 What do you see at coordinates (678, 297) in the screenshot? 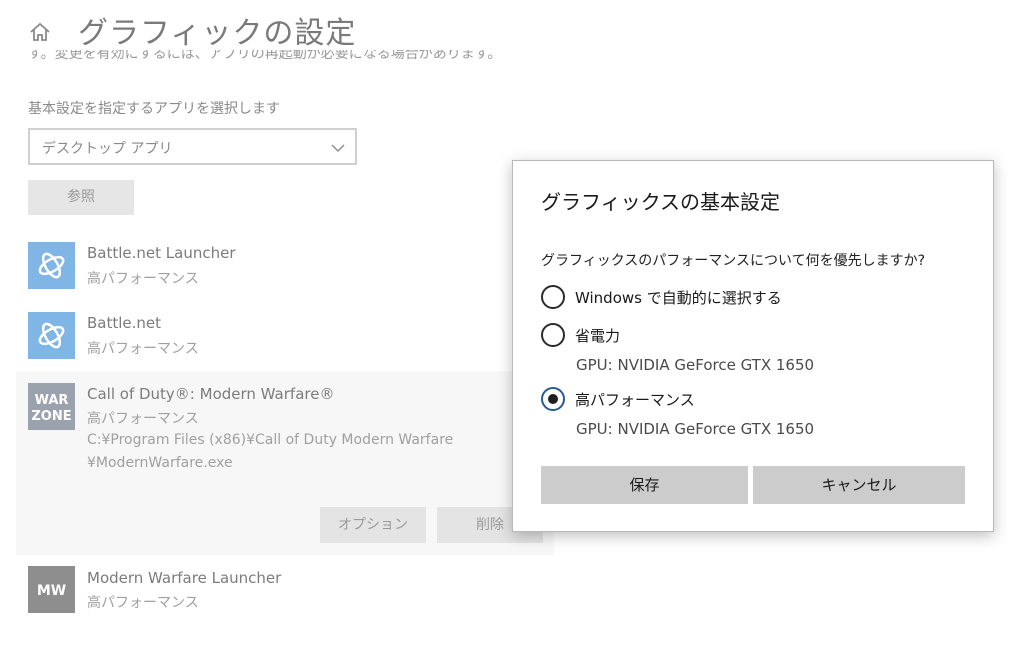
I see `radio-auto-label: Windows で自動的に選択する` at bounding box center [678, 297].